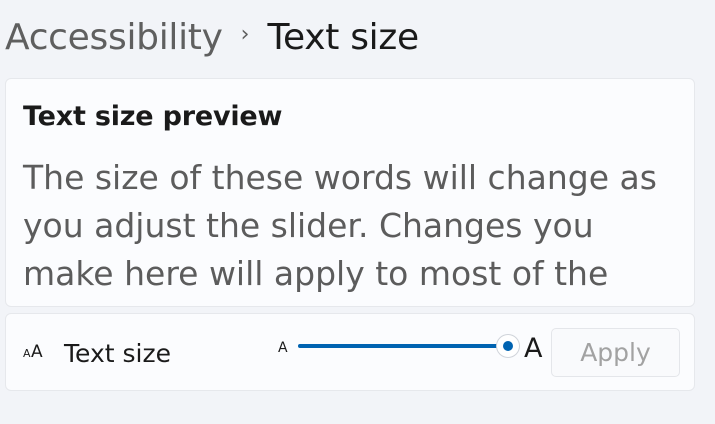 This screenshot has width=715, height=424. I want to click on preview-title: Text size preview, so click(153, 116).